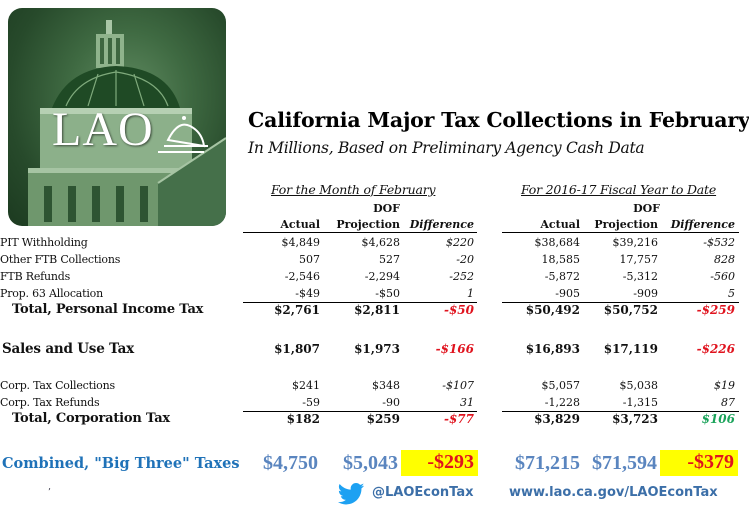 Image resolution: width=749 pixels, height=510 pixels. What do you see at coordinates (731, 293) in the screenshot?
I see `fytd-difference-cell: 5` at bounding box center [731, 293].